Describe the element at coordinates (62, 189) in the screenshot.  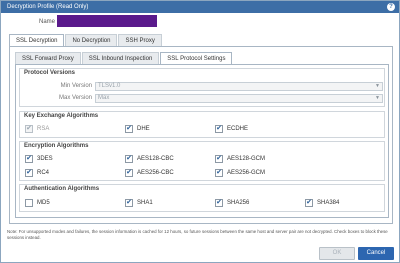
I see `authentication-title: Authentication Algorithms` at that location.